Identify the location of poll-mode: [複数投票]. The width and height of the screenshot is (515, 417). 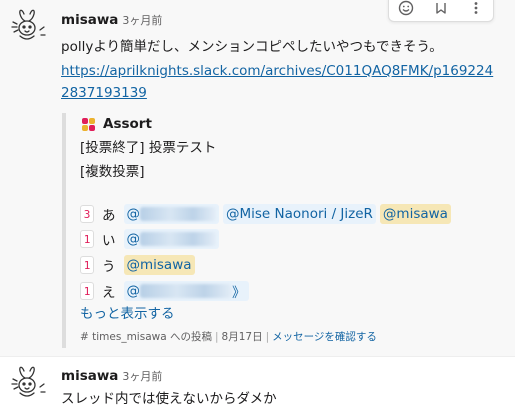
(112, 172).